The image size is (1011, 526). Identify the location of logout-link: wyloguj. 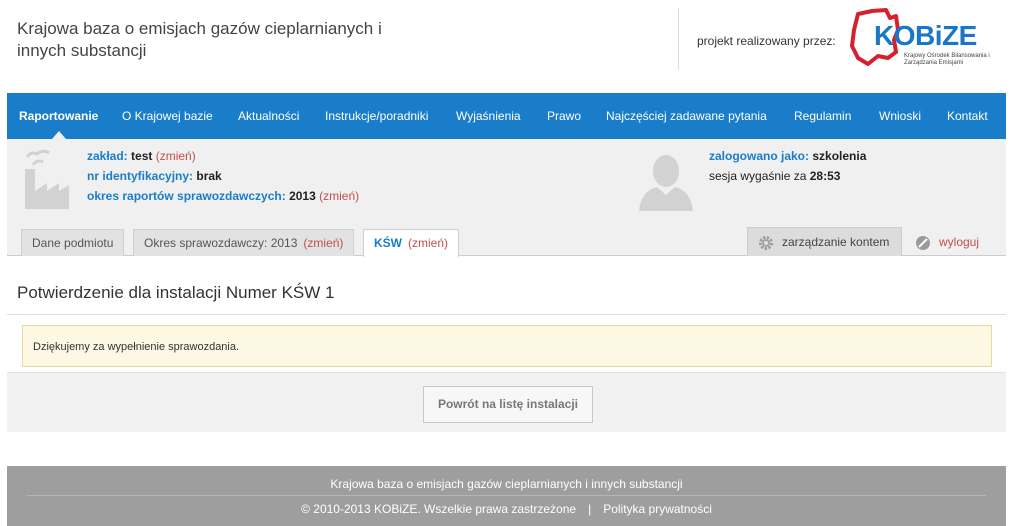
(947, 242).